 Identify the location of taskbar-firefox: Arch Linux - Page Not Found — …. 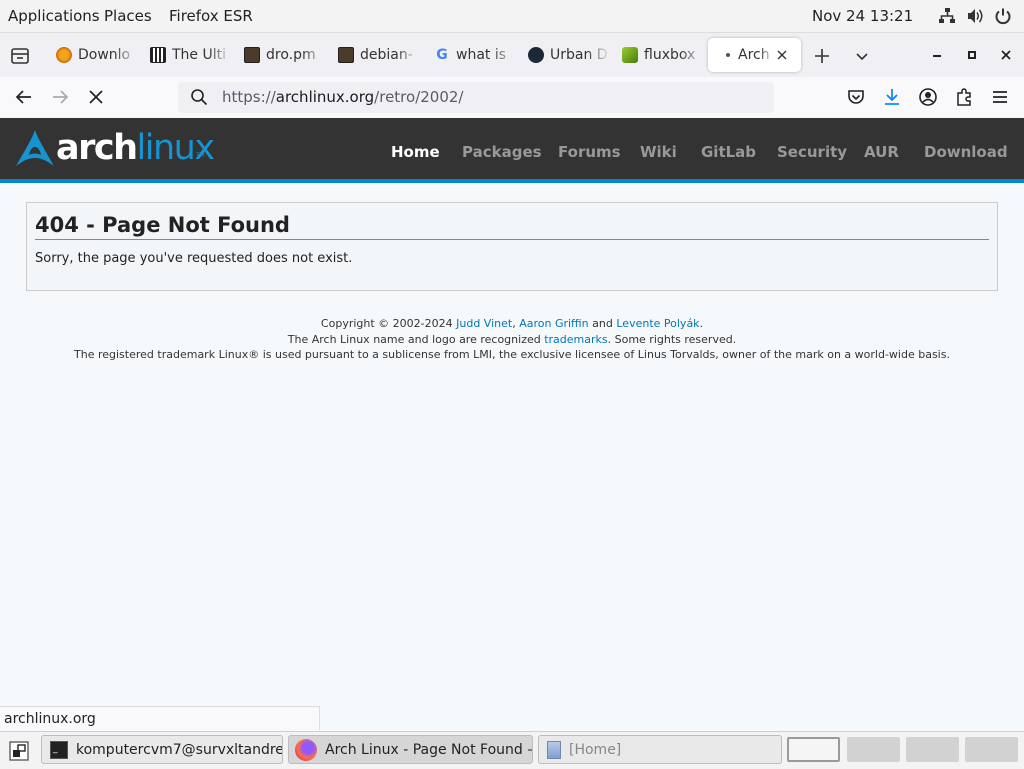
(410, 749).